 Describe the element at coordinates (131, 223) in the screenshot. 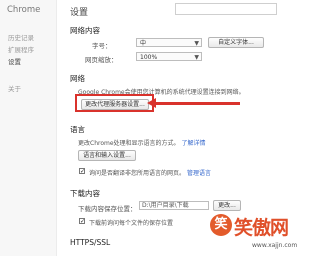

I see `ask-save-location-label: 下载前询问每个文件的保存位置` at that location.